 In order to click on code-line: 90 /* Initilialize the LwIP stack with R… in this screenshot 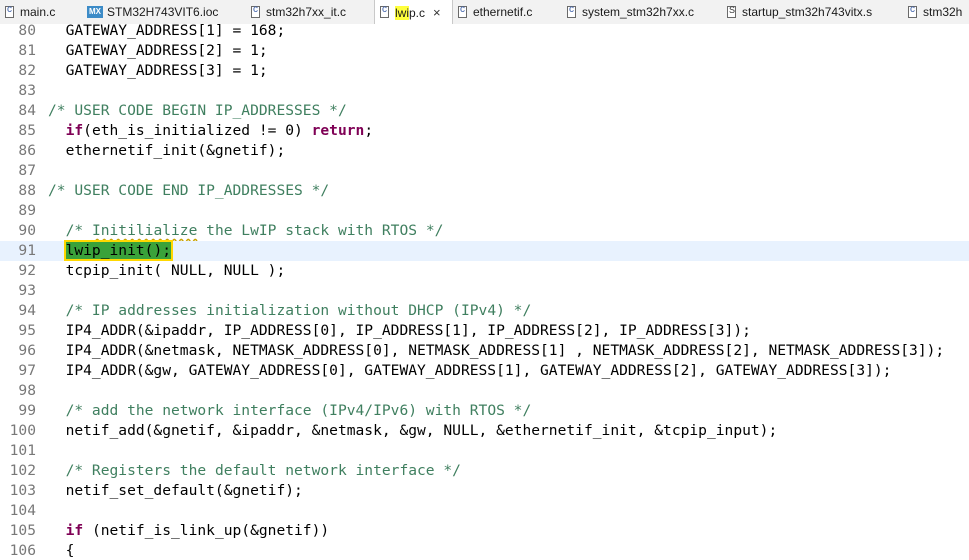, I will do `click(484, 231)`.